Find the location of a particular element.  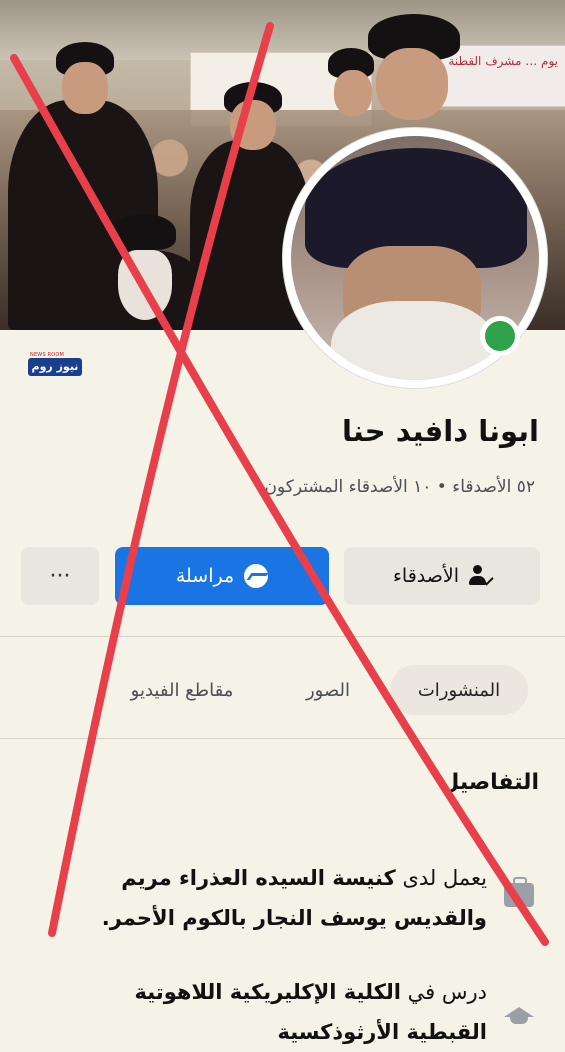

cover-priest-center-face is located at coordinates (253, 125).